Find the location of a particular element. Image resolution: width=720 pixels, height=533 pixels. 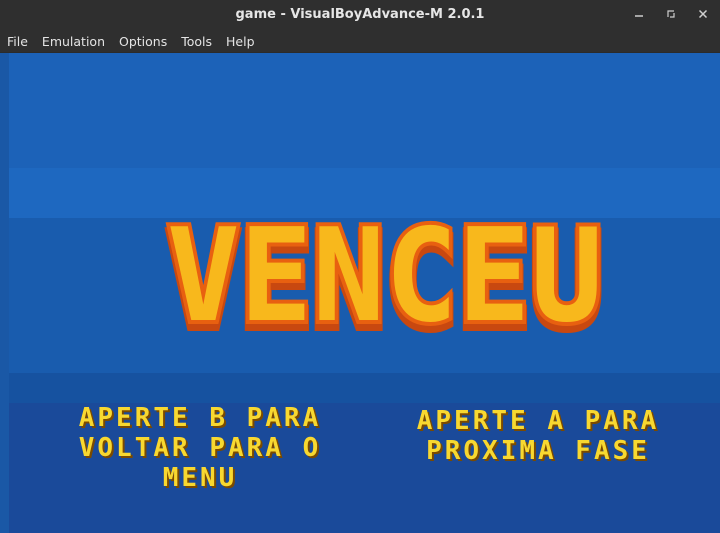

minimize-icon is located at coordinates (639, 16).